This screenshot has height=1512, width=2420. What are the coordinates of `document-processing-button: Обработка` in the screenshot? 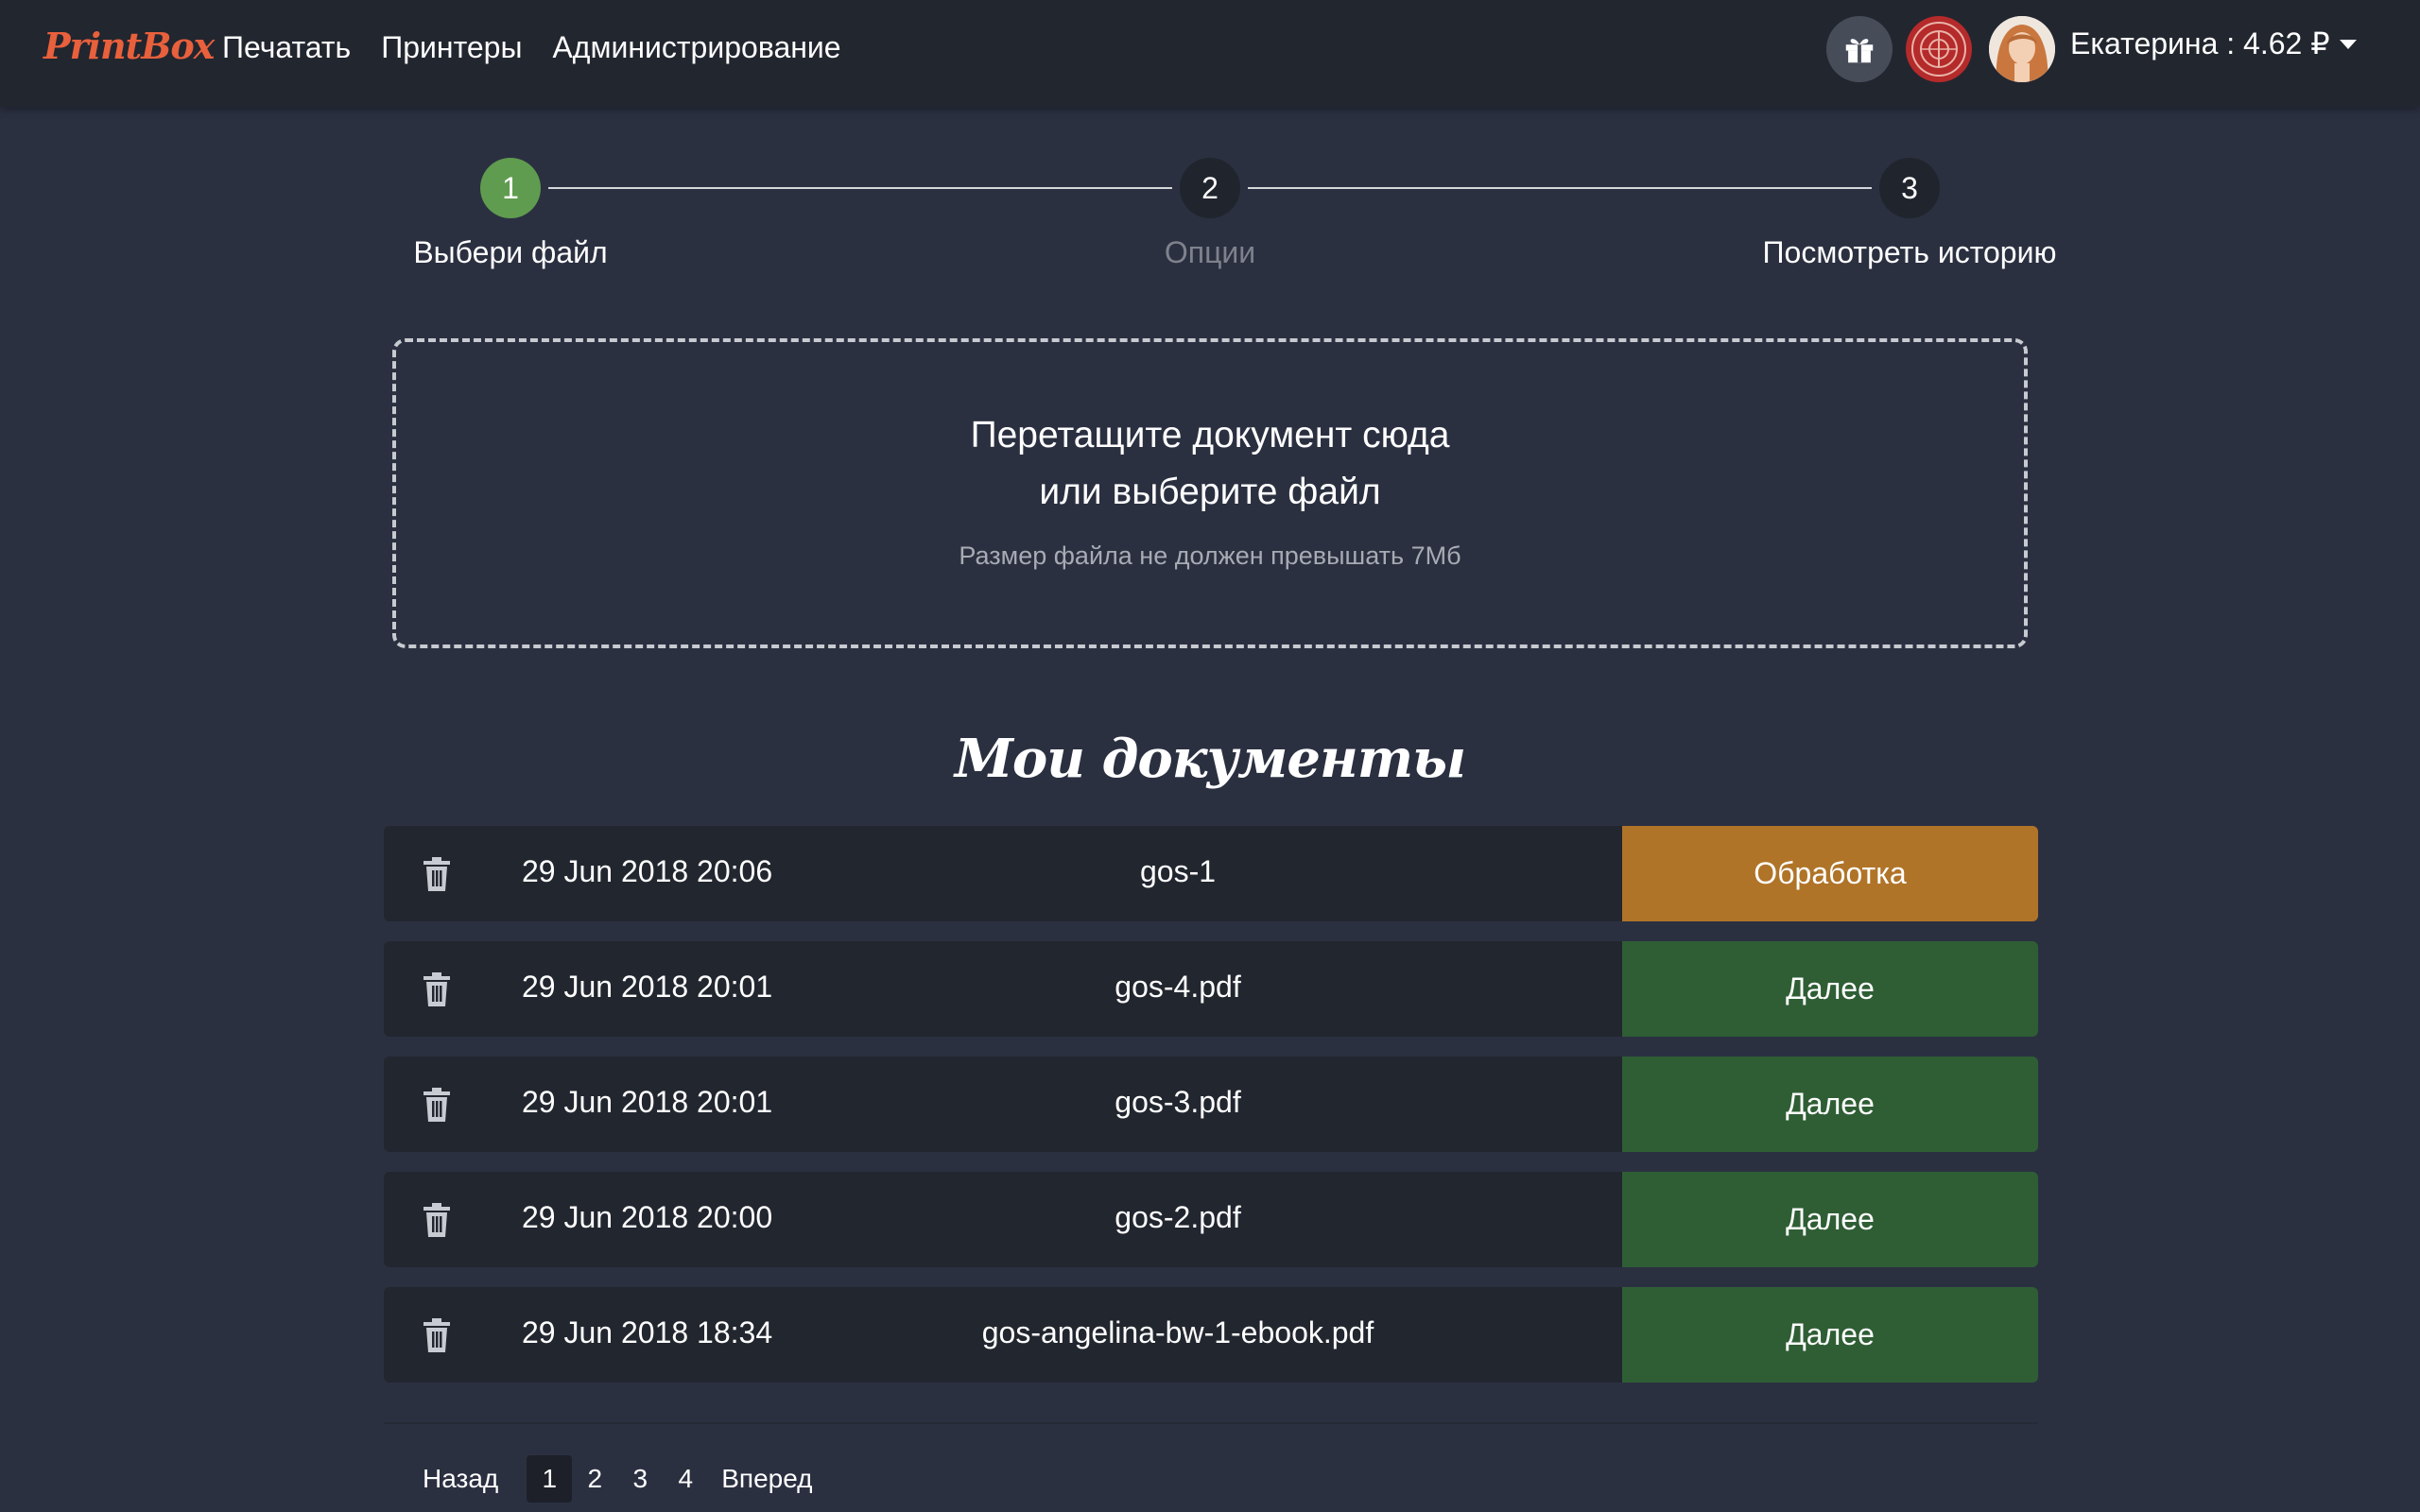 It's located at (1830, 873).